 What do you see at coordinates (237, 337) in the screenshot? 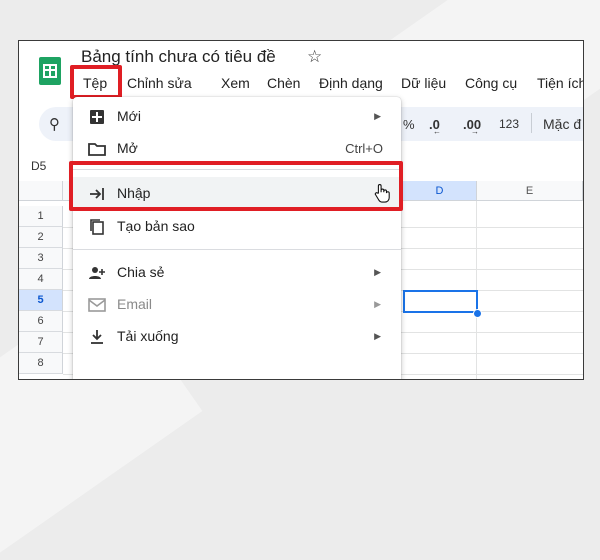
I see `menu-item-download: Tải xuống ▶` at bounding box center [237, 337].